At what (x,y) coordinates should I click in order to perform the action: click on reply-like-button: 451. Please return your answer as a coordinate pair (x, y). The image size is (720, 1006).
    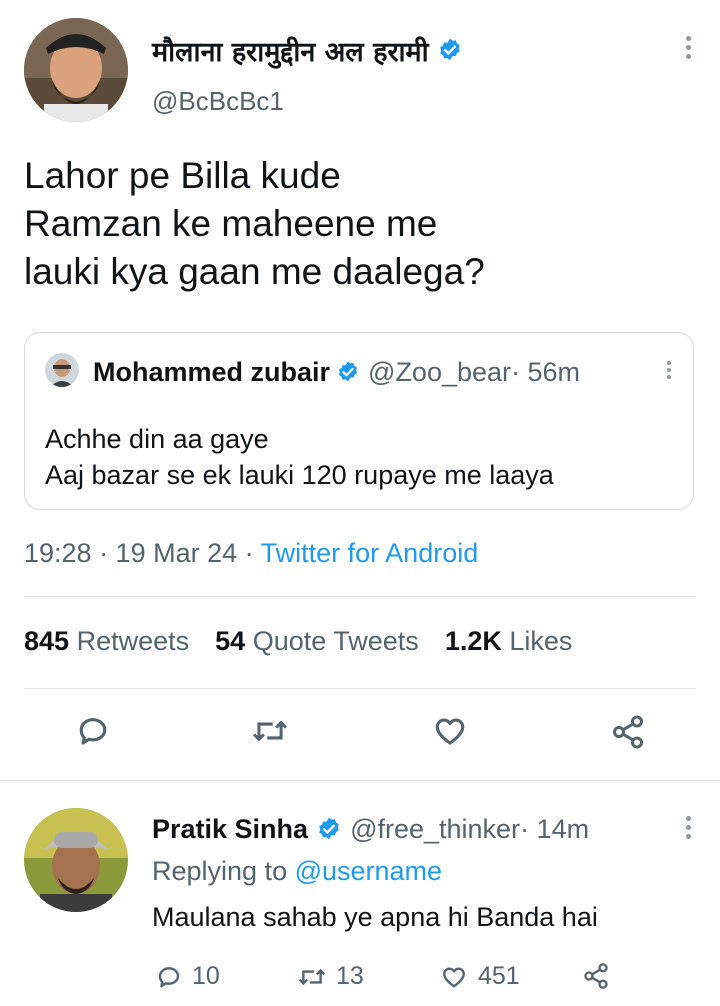
    Looking at the image, I should click on (480, 976).